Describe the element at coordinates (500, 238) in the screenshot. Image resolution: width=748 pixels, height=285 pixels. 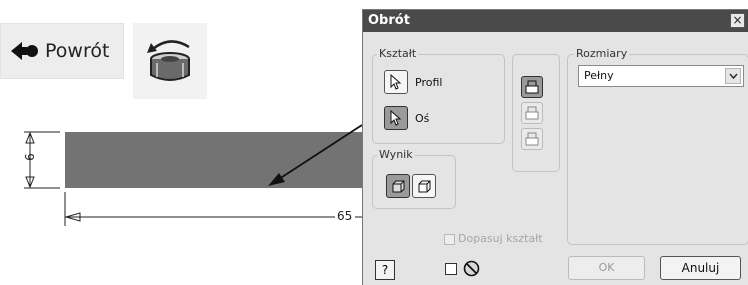
I see `match-shape-label: Dopasuj kształt` at that location.